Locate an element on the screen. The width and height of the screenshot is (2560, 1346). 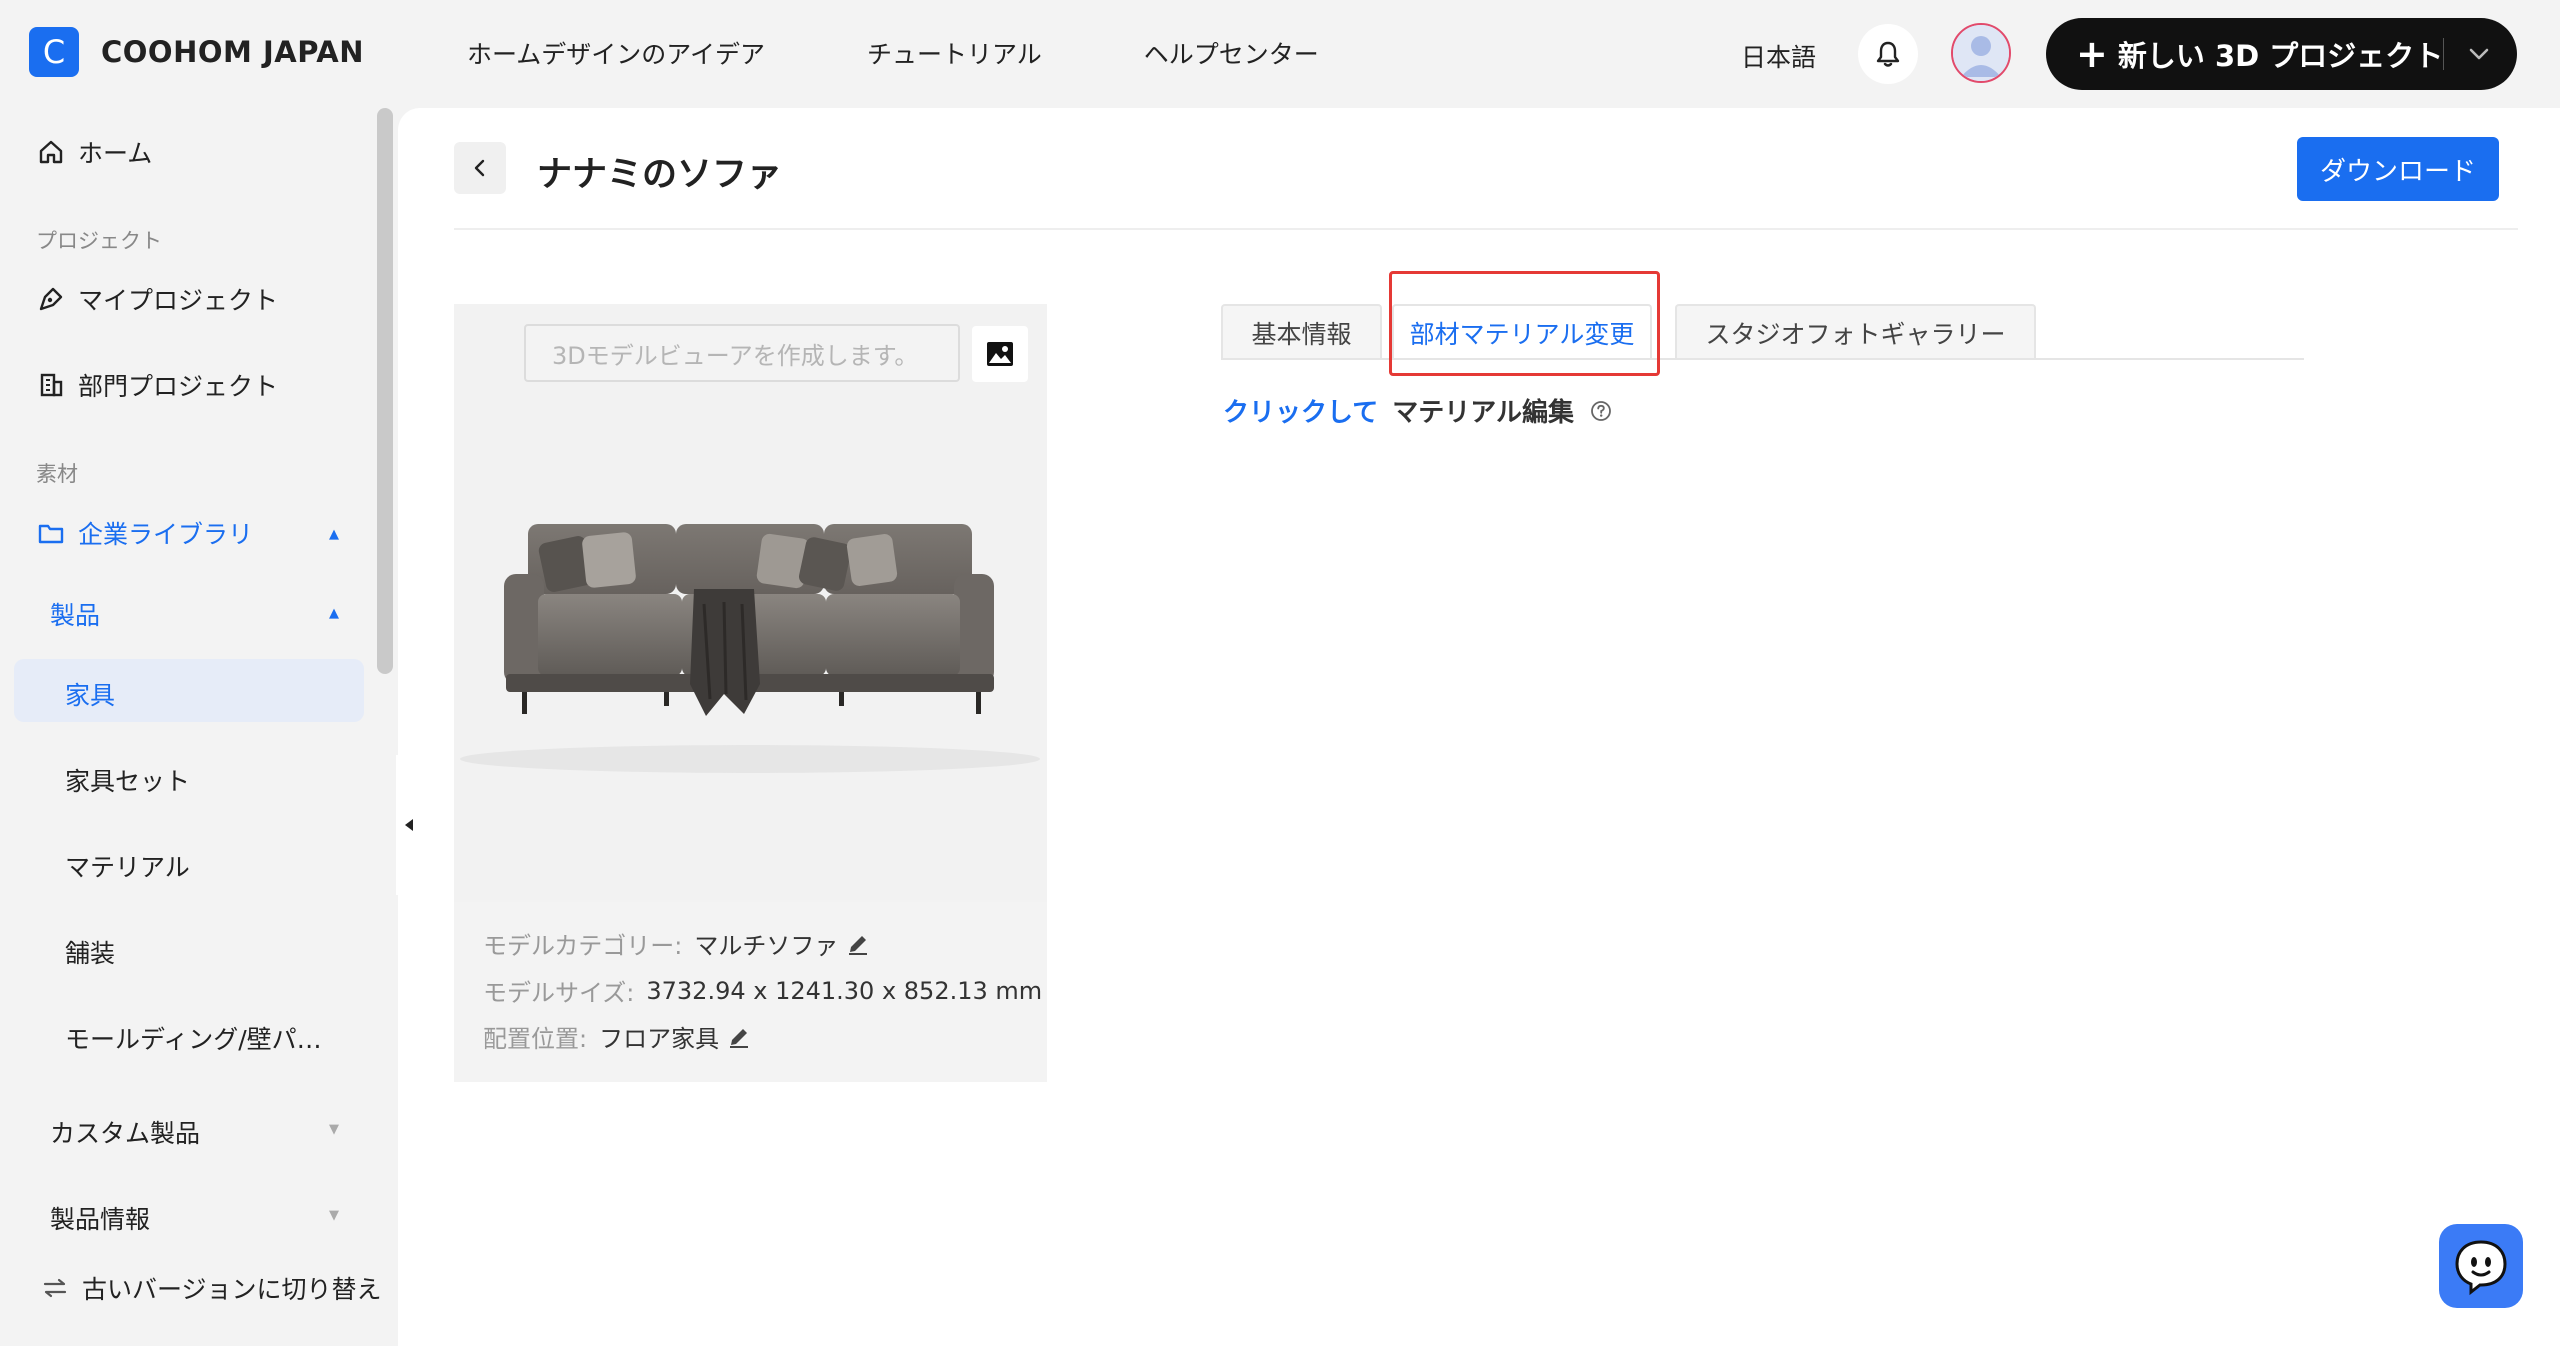
sidebar-item-home-label: ホーム is located at coordinates (115, 153).